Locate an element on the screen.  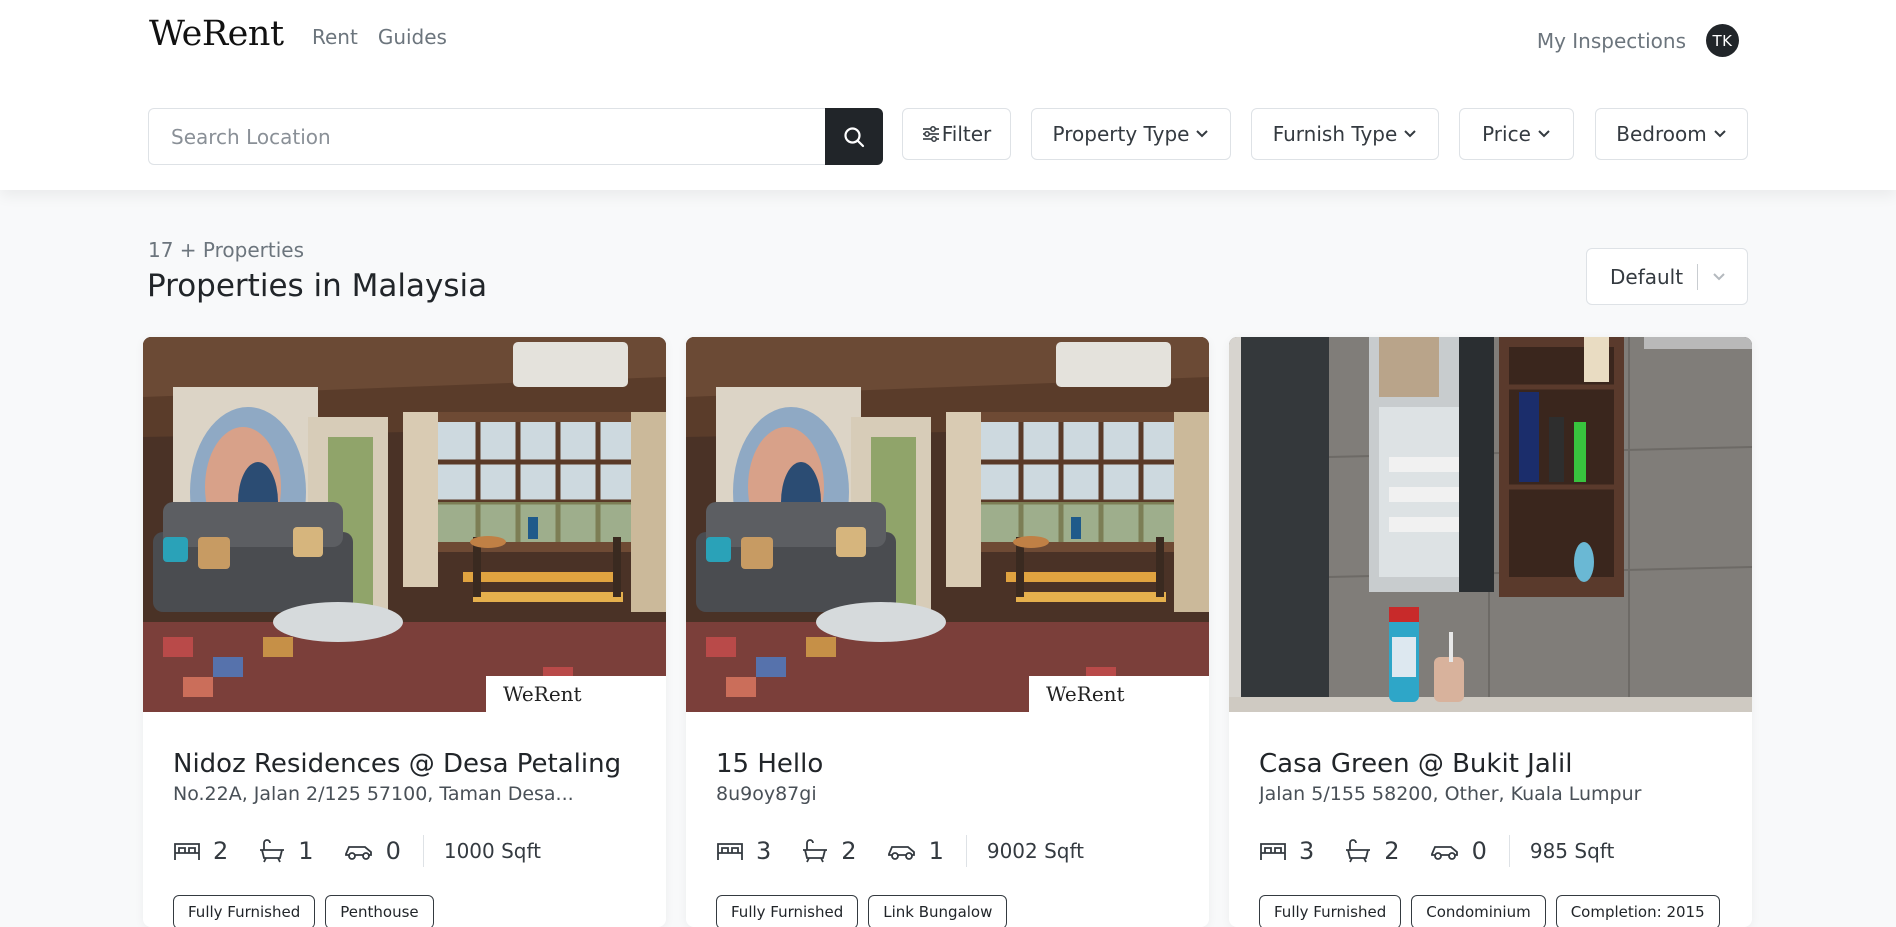
property-count: 17 + Properties is located at coordinates (226, 250).